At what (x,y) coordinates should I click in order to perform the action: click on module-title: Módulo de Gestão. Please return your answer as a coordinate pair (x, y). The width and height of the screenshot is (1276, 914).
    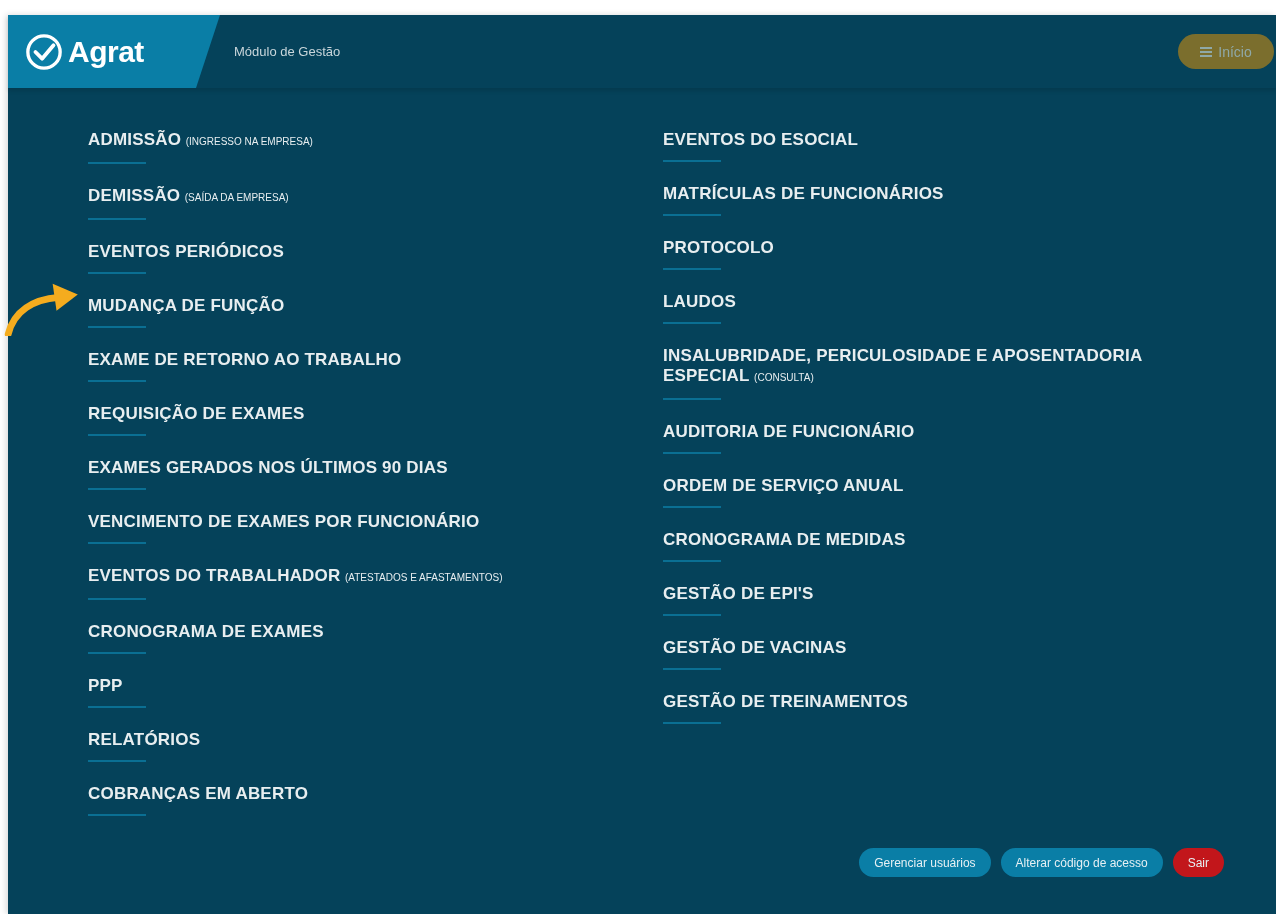
    Looking at the image, I should click on (287, 51).